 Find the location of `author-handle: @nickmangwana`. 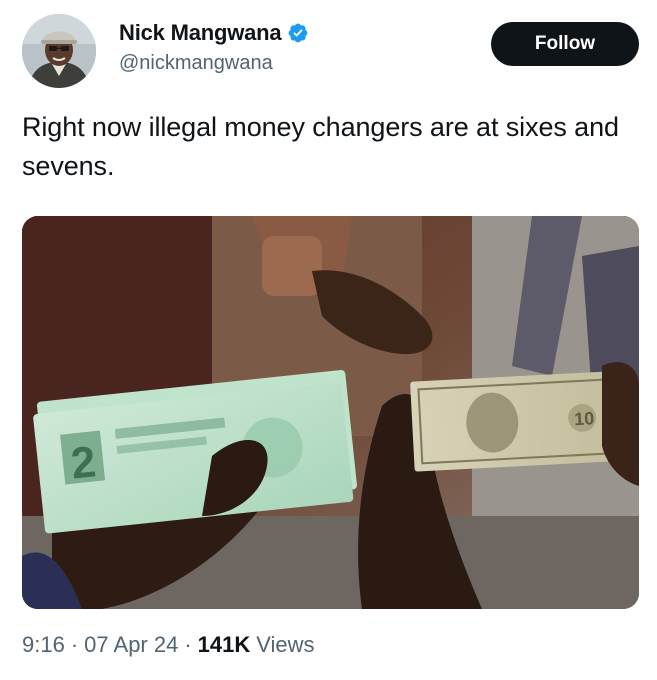

author-handle: @nickmangwana is located at coordinates (196, 63).